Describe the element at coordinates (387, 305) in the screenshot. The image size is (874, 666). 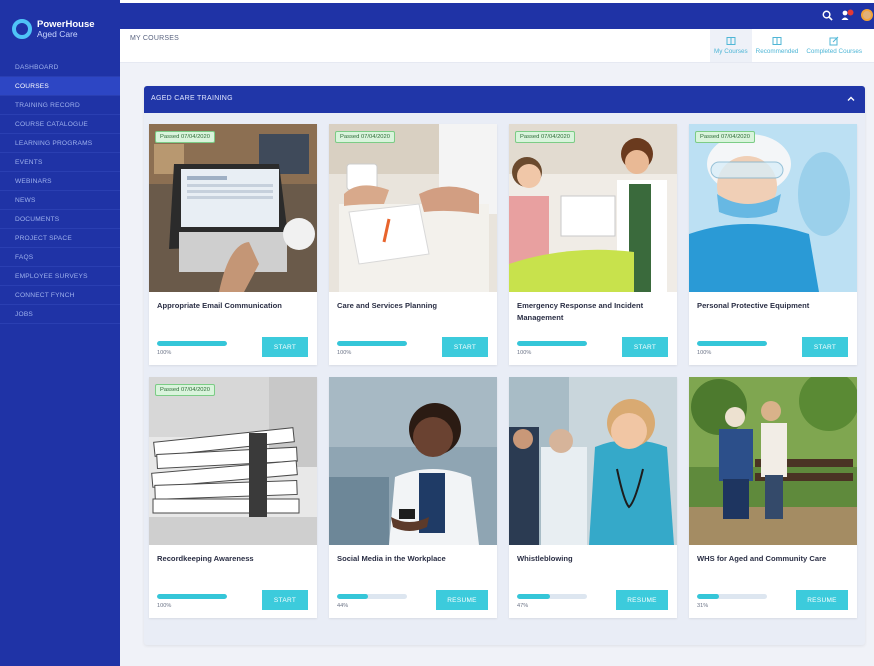
I see `course-title: Care and Services Planning` at that location.